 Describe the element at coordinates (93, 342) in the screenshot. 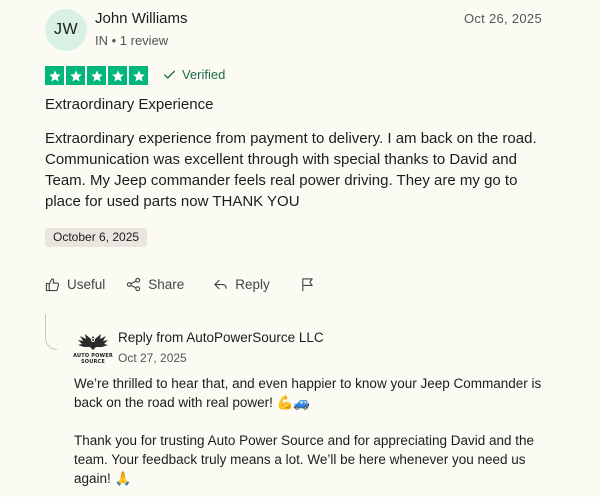

I see `eagle-logo-icon` at that location.